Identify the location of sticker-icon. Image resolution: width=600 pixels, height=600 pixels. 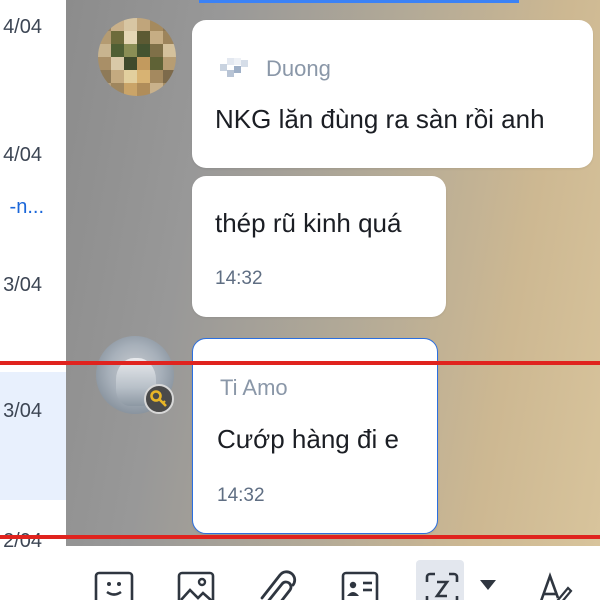
(114, 585).